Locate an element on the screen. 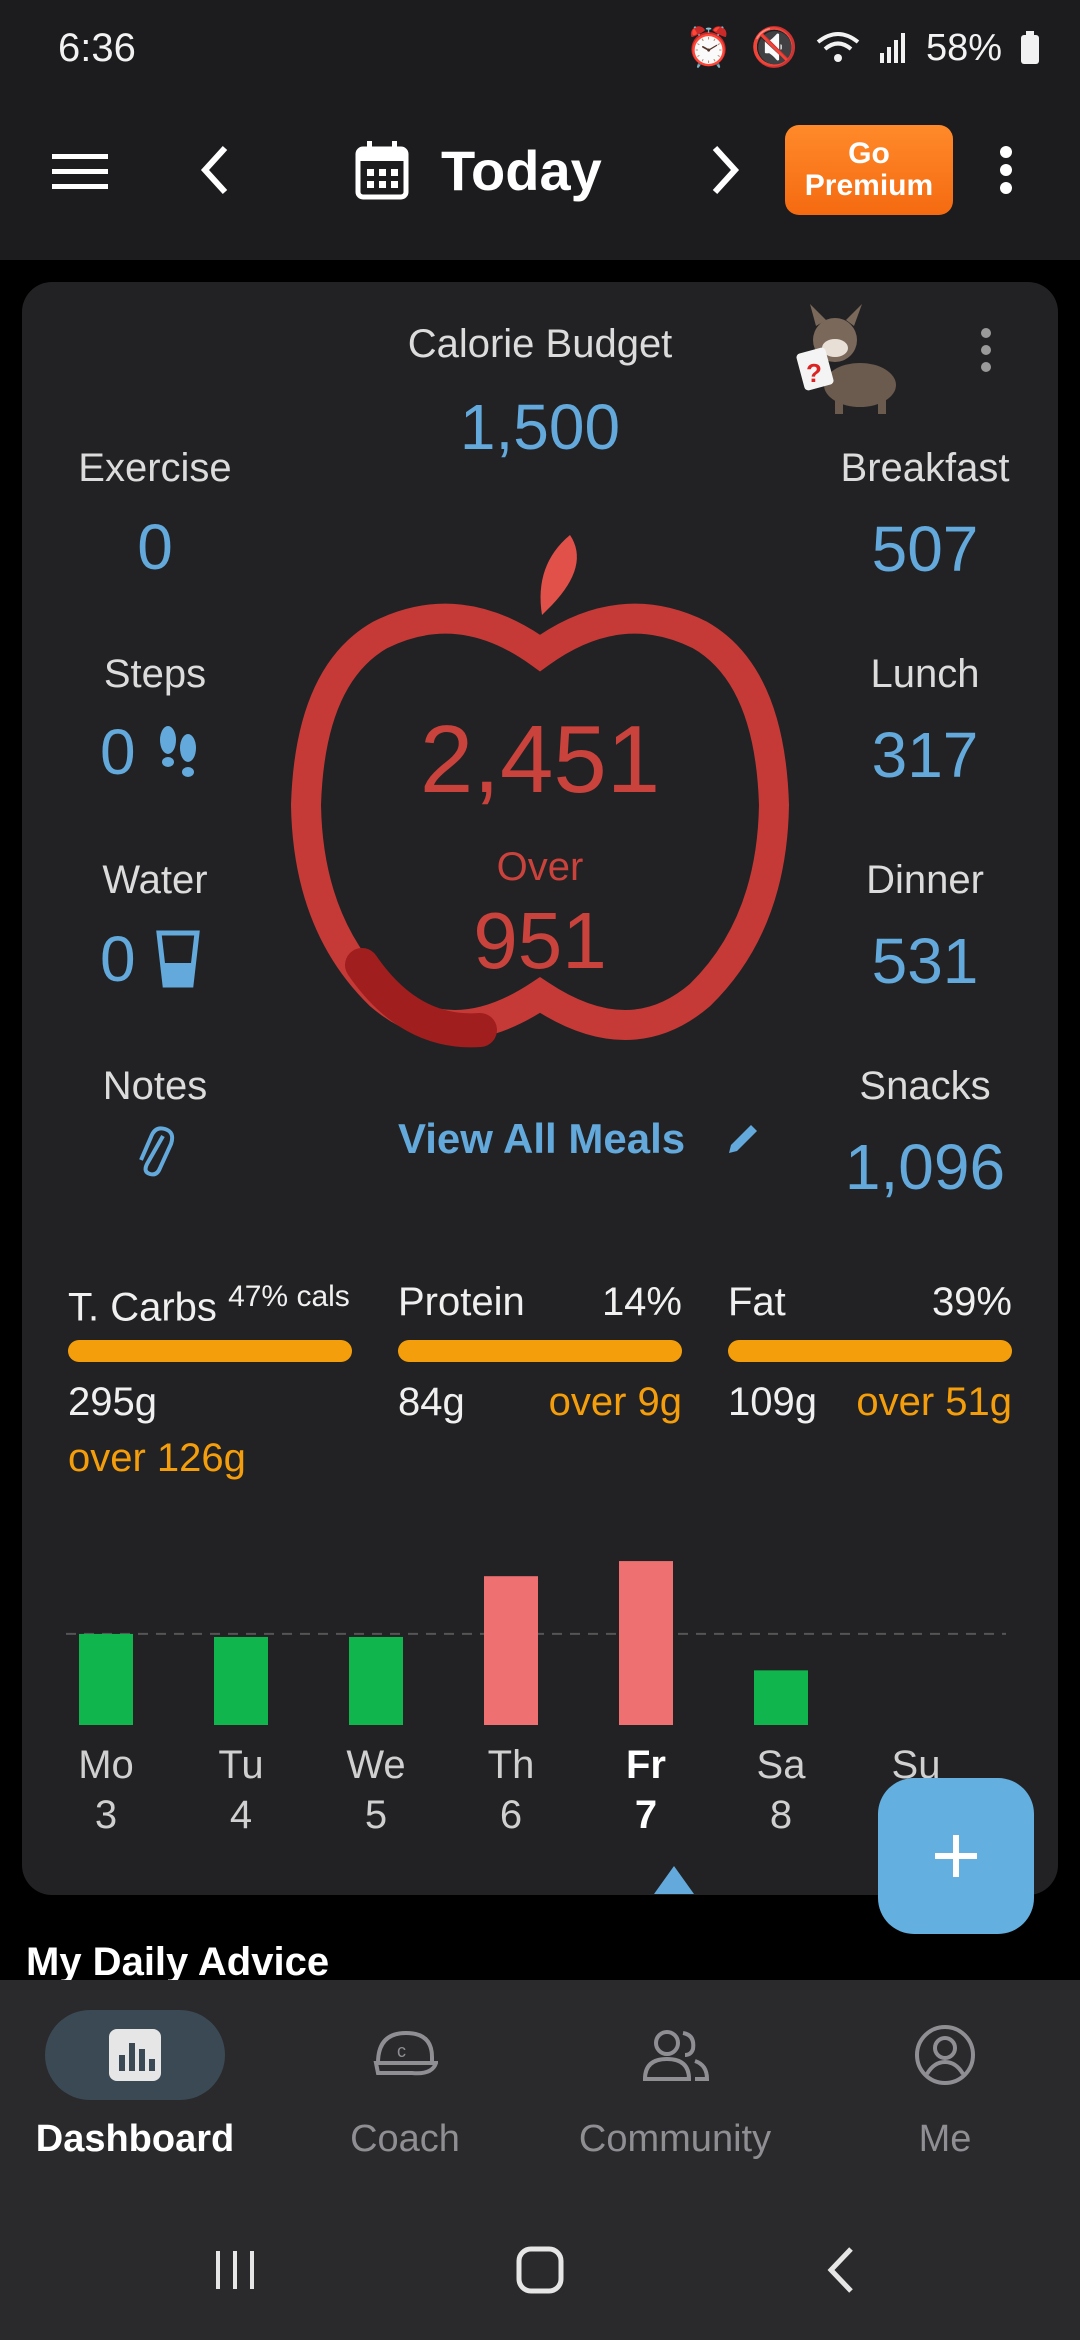 This screenshot has height=2340, width=1080. calendar-icon is located at coordinates (382, 169).